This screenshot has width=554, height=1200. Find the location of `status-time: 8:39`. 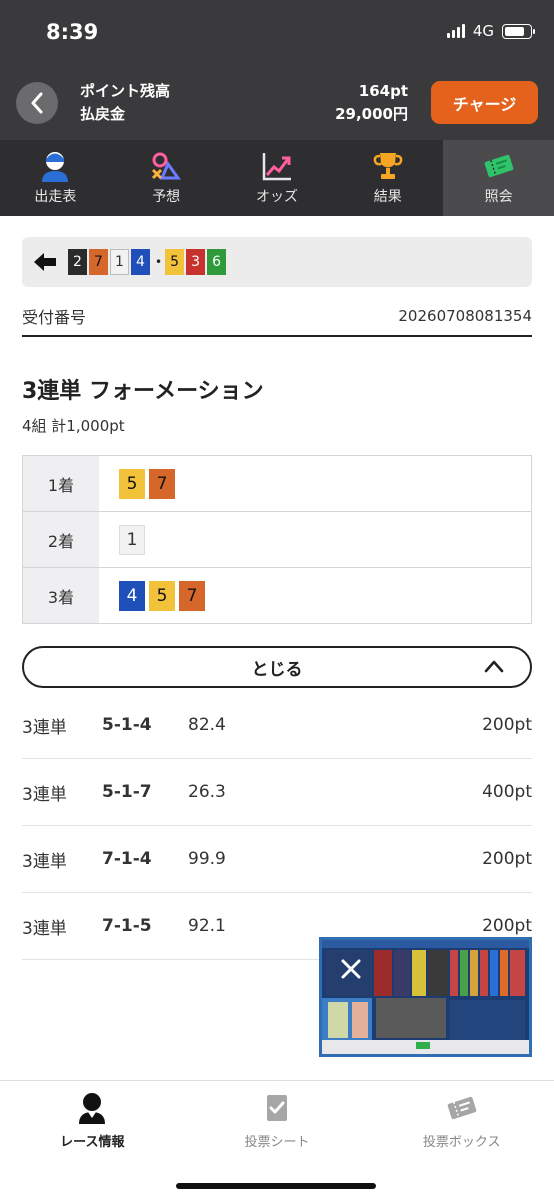

status-time: 8:39 is located at coordinates (72, 32).